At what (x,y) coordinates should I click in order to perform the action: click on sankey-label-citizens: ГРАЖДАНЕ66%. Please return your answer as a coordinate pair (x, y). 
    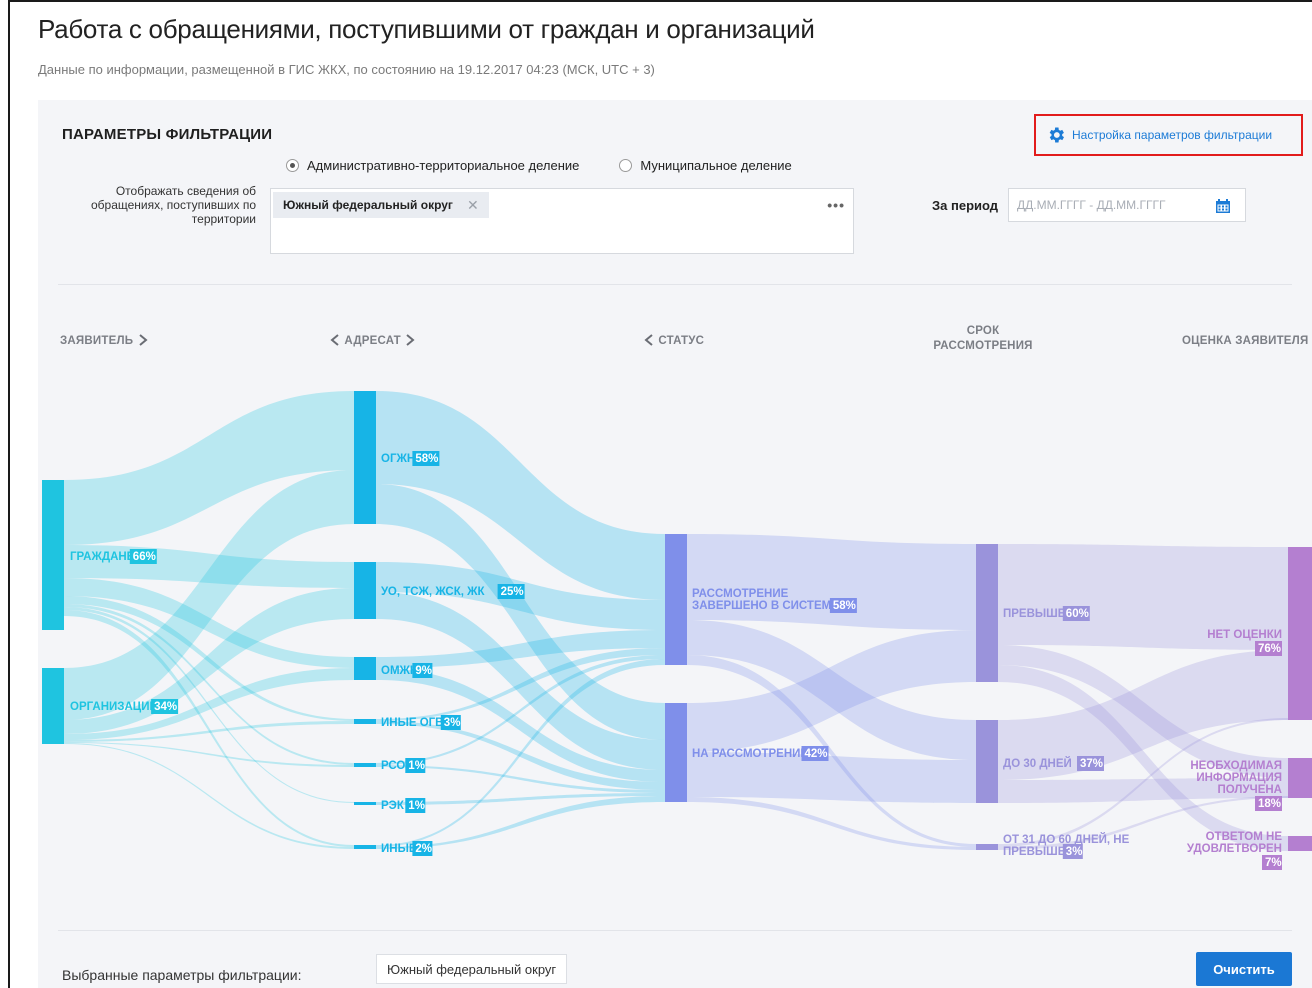
    Looking at the image, I should click on (113, 556).